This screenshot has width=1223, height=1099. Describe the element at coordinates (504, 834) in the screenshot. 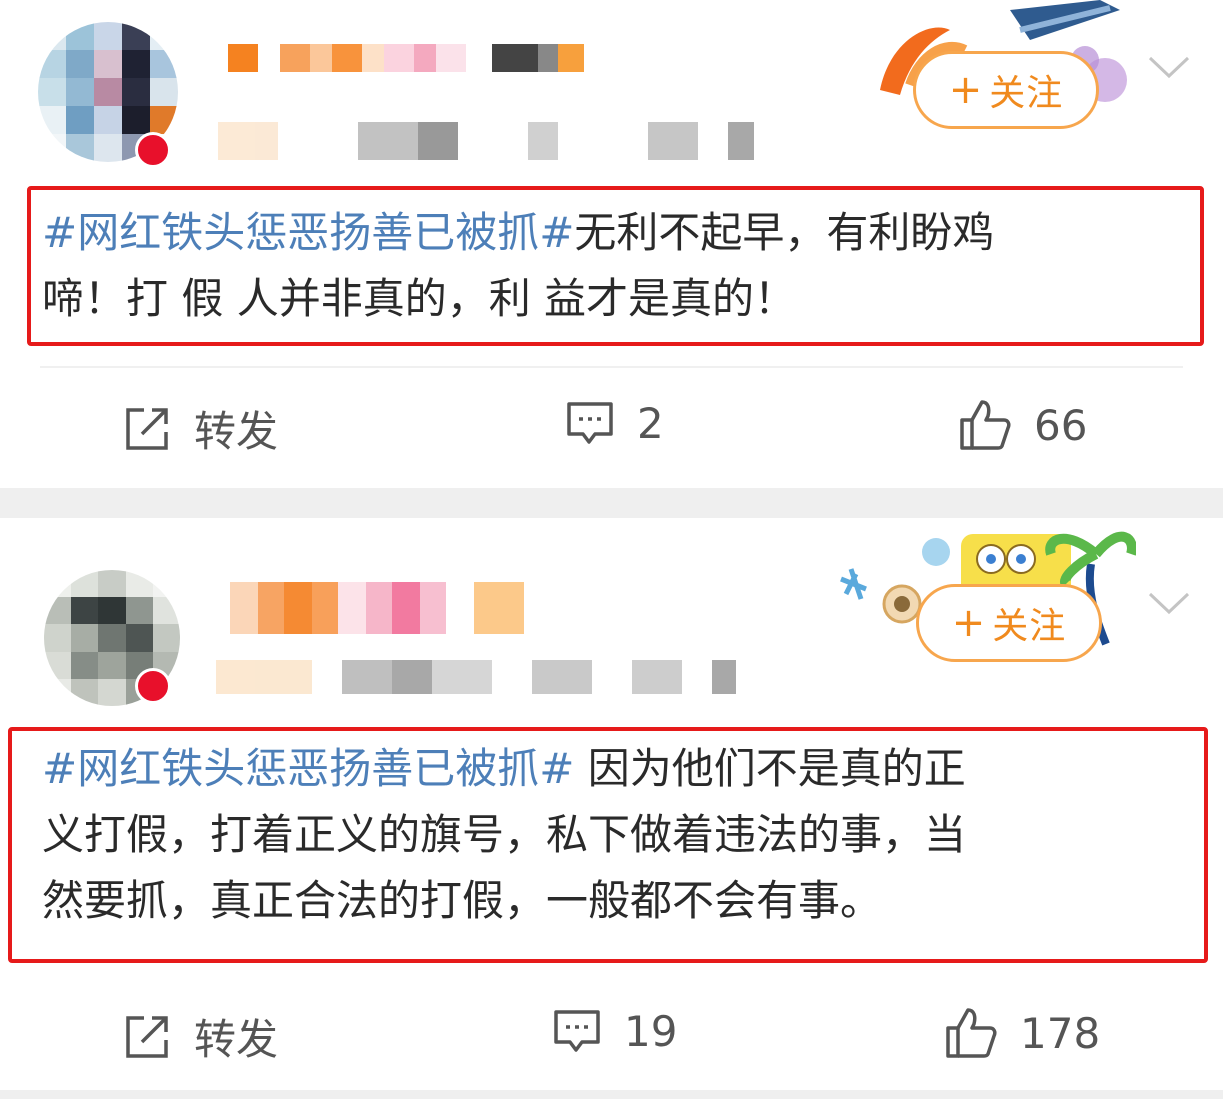

I see `post-text-line2: 义打假，打着正义的旗号，私下做着违法的事，当` at that location.